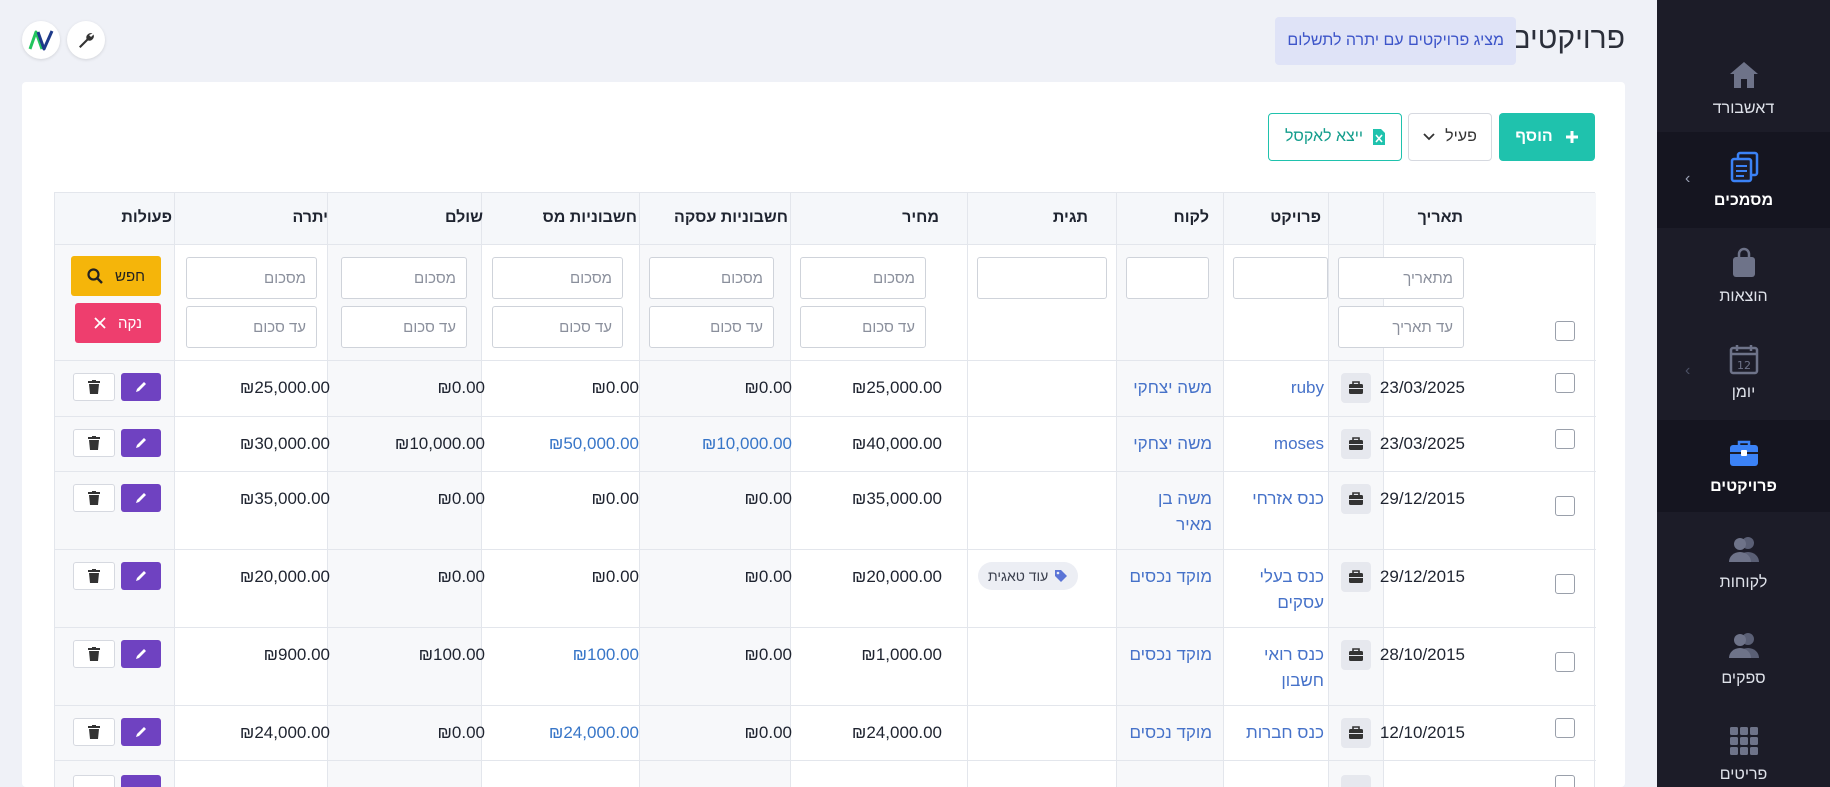  I want to click on sidebar-item-clients: לקוחות, so click(1743, 562).